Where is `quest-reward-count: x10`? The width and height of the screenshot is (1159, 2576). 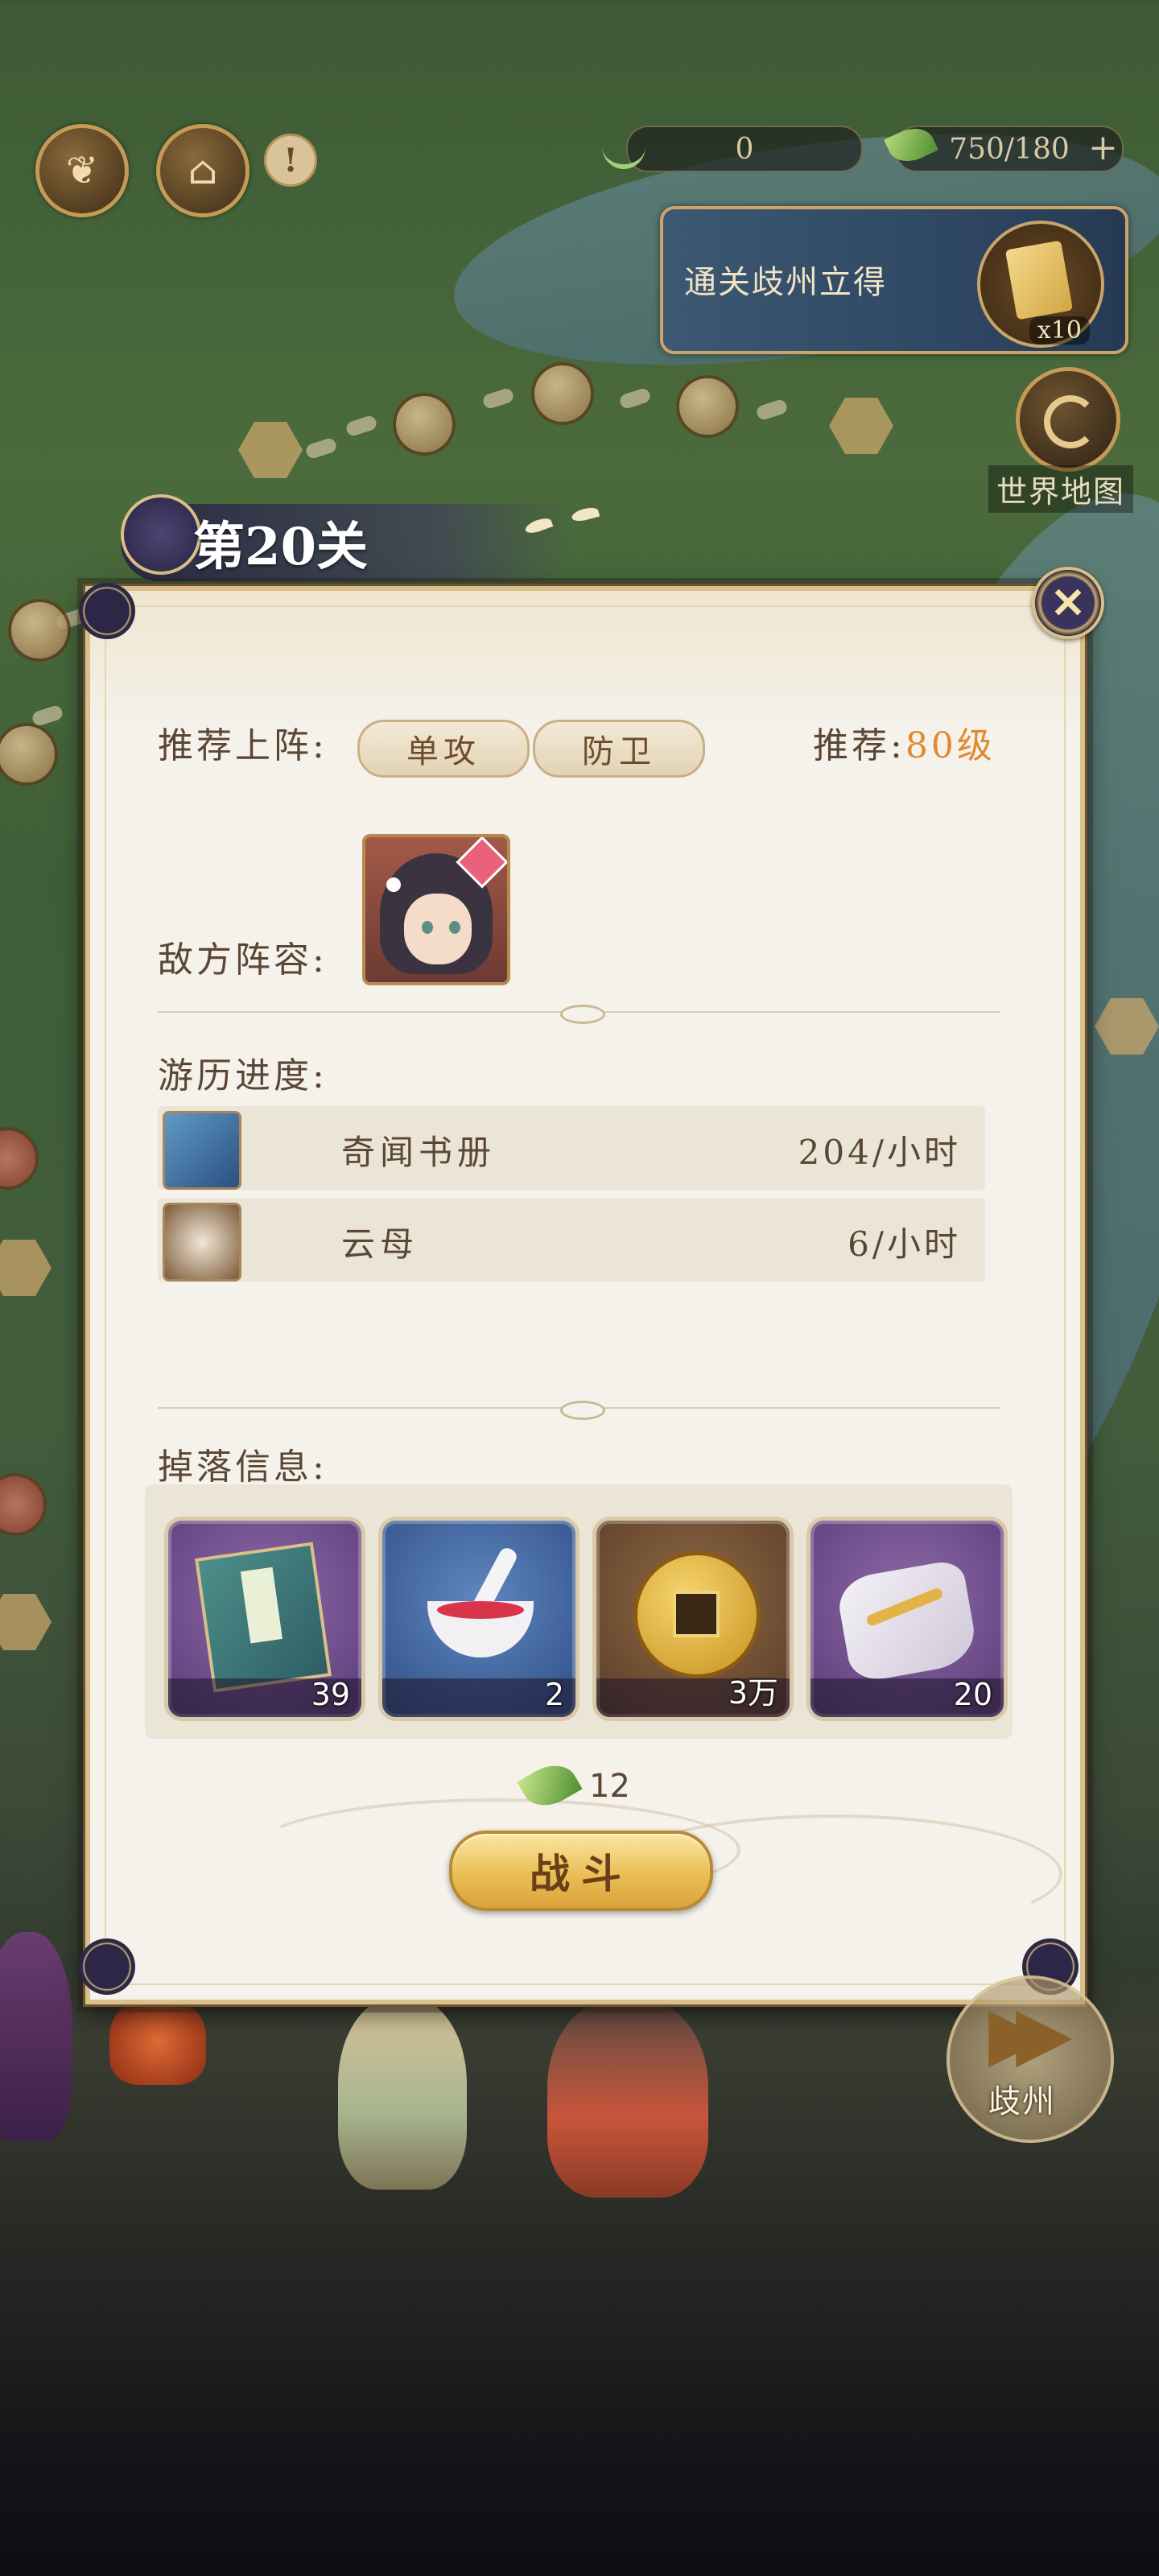
quest-reward-count: x10 is located at coordinates (1059, 330).